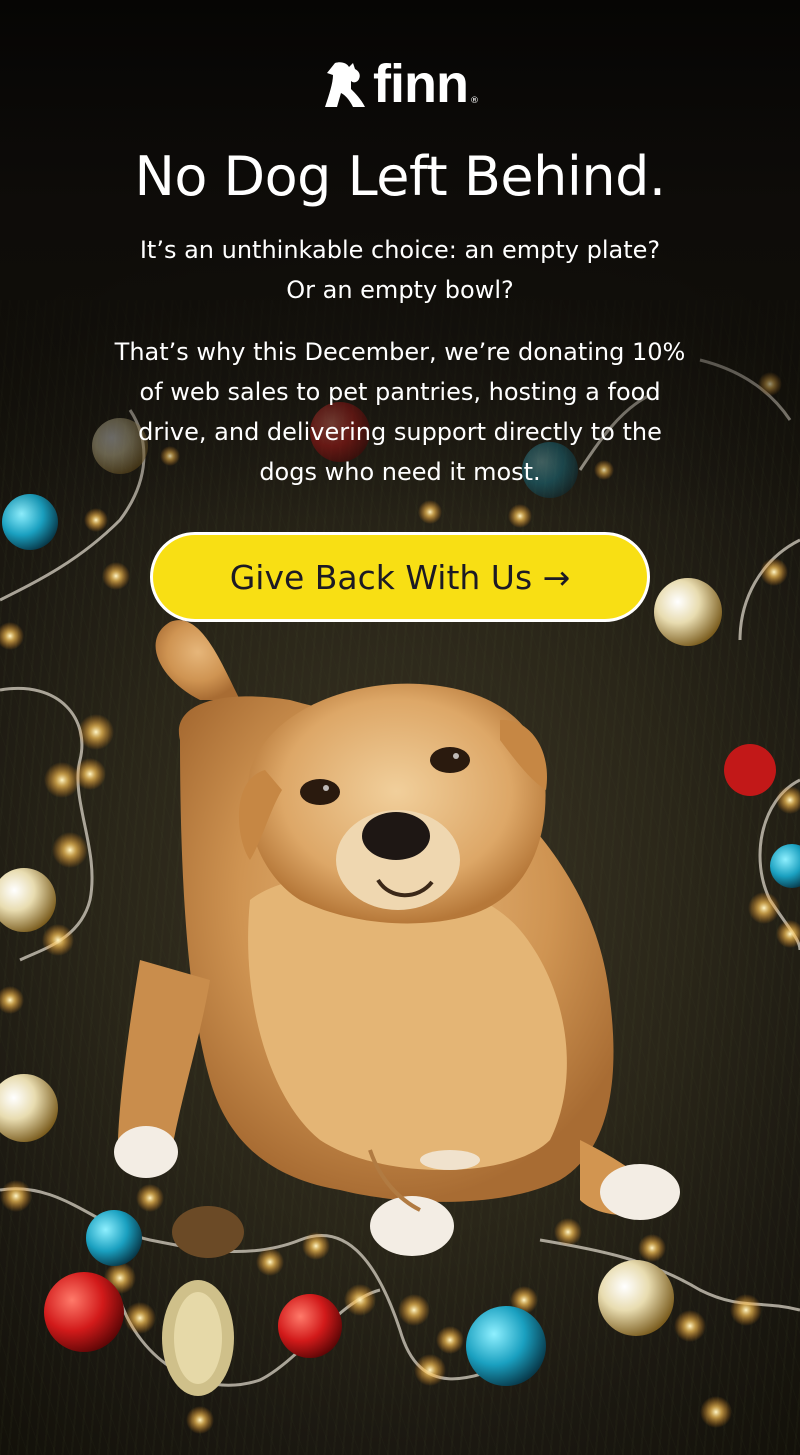 This screenshot has width=800, height=1455. I want to click on logo-wordmark: finn, so click(421, 84).